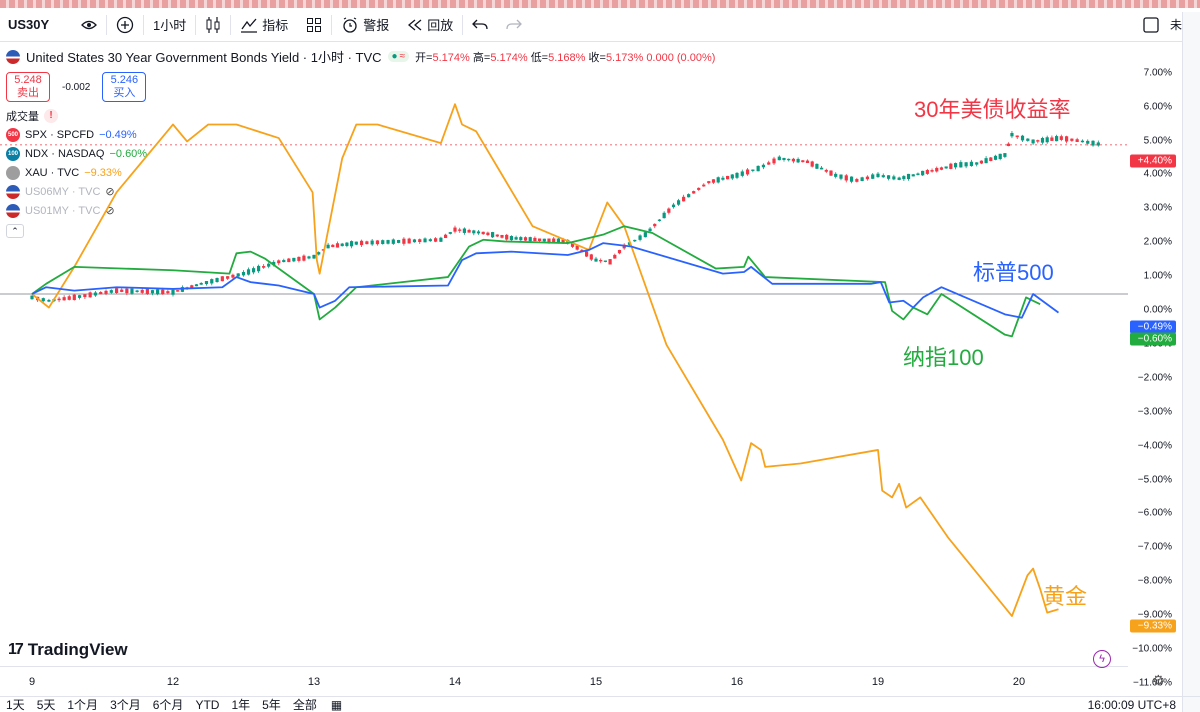  What do you see at coordinates (125, 25) in the screenshot?
I see `compare-symbol-button` at bounding box center [125, 25].